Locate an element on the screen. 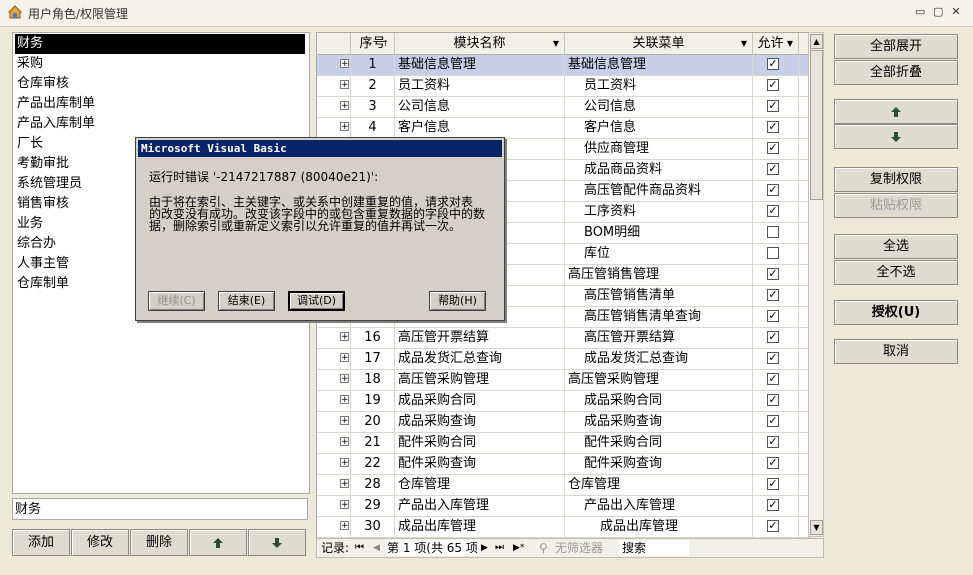 The height and width of the screenshot is (575, 973). scroll-up-icon: ▲ is located at coordinates (816, 41).